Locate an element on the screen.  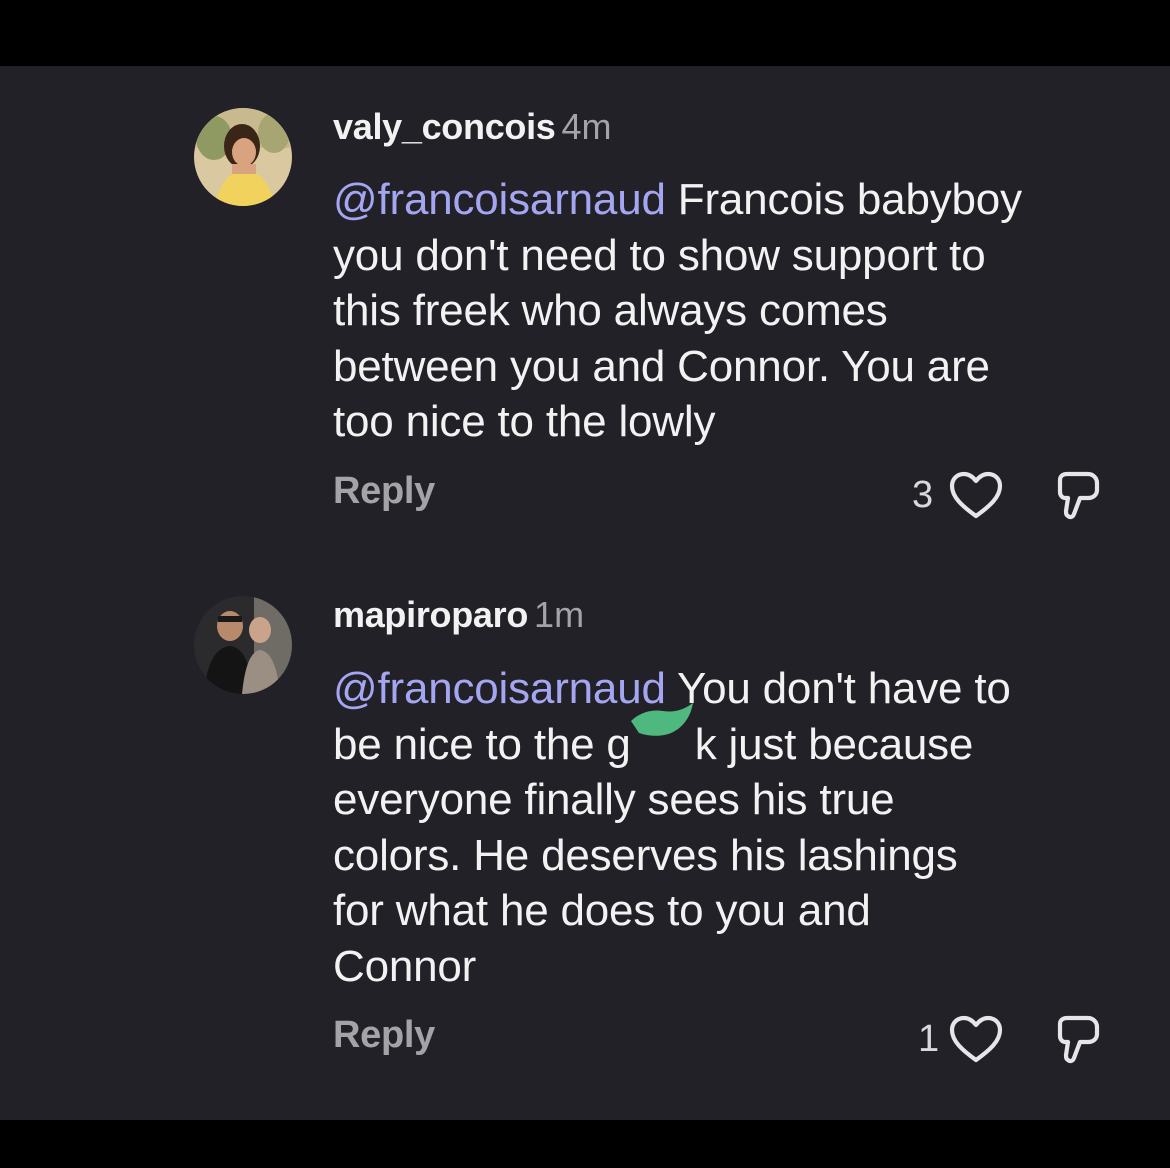
like-count: 1 is located at coordinates (929, 1039).